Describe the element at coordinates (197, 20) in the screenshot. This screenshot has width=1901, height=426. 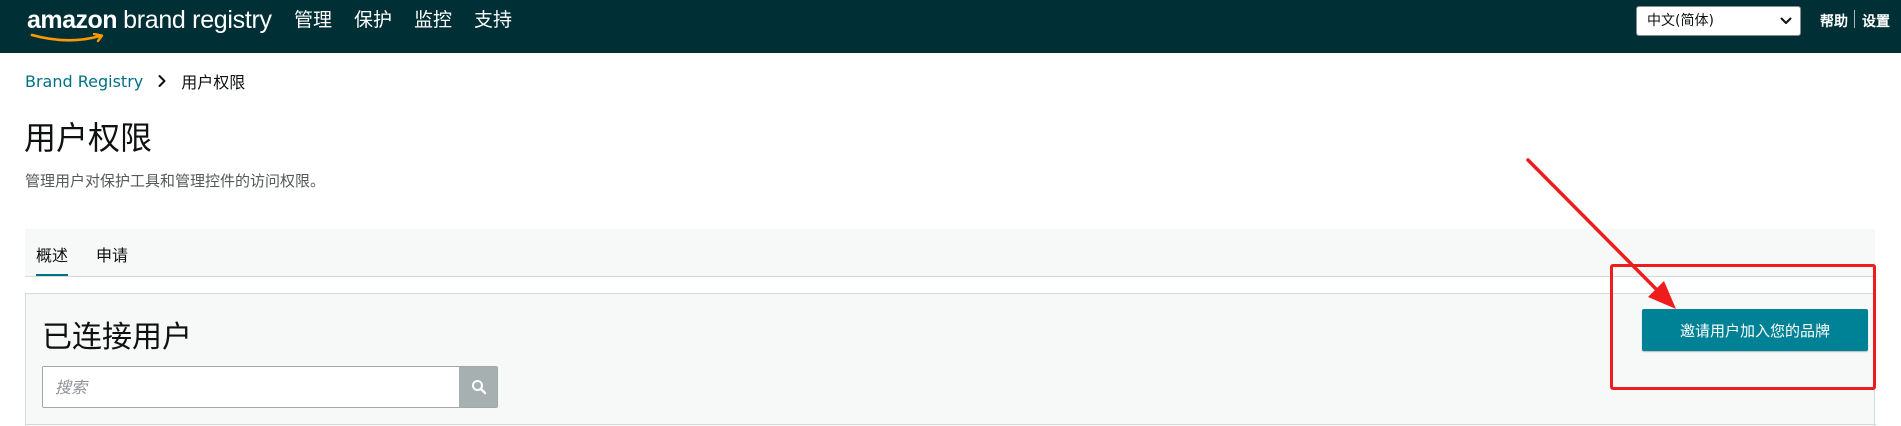
I see `logo-product-name: brand registry` at that location.